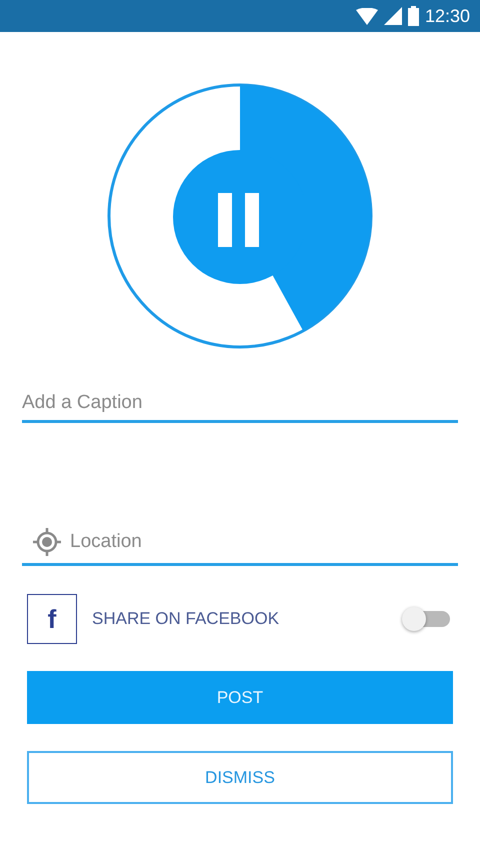 Image resolution: width=480 pixels, height=854 pixels. Describe the element at coordinates (264, 542) in the screenshot. I see `location-field: Location` at that location.